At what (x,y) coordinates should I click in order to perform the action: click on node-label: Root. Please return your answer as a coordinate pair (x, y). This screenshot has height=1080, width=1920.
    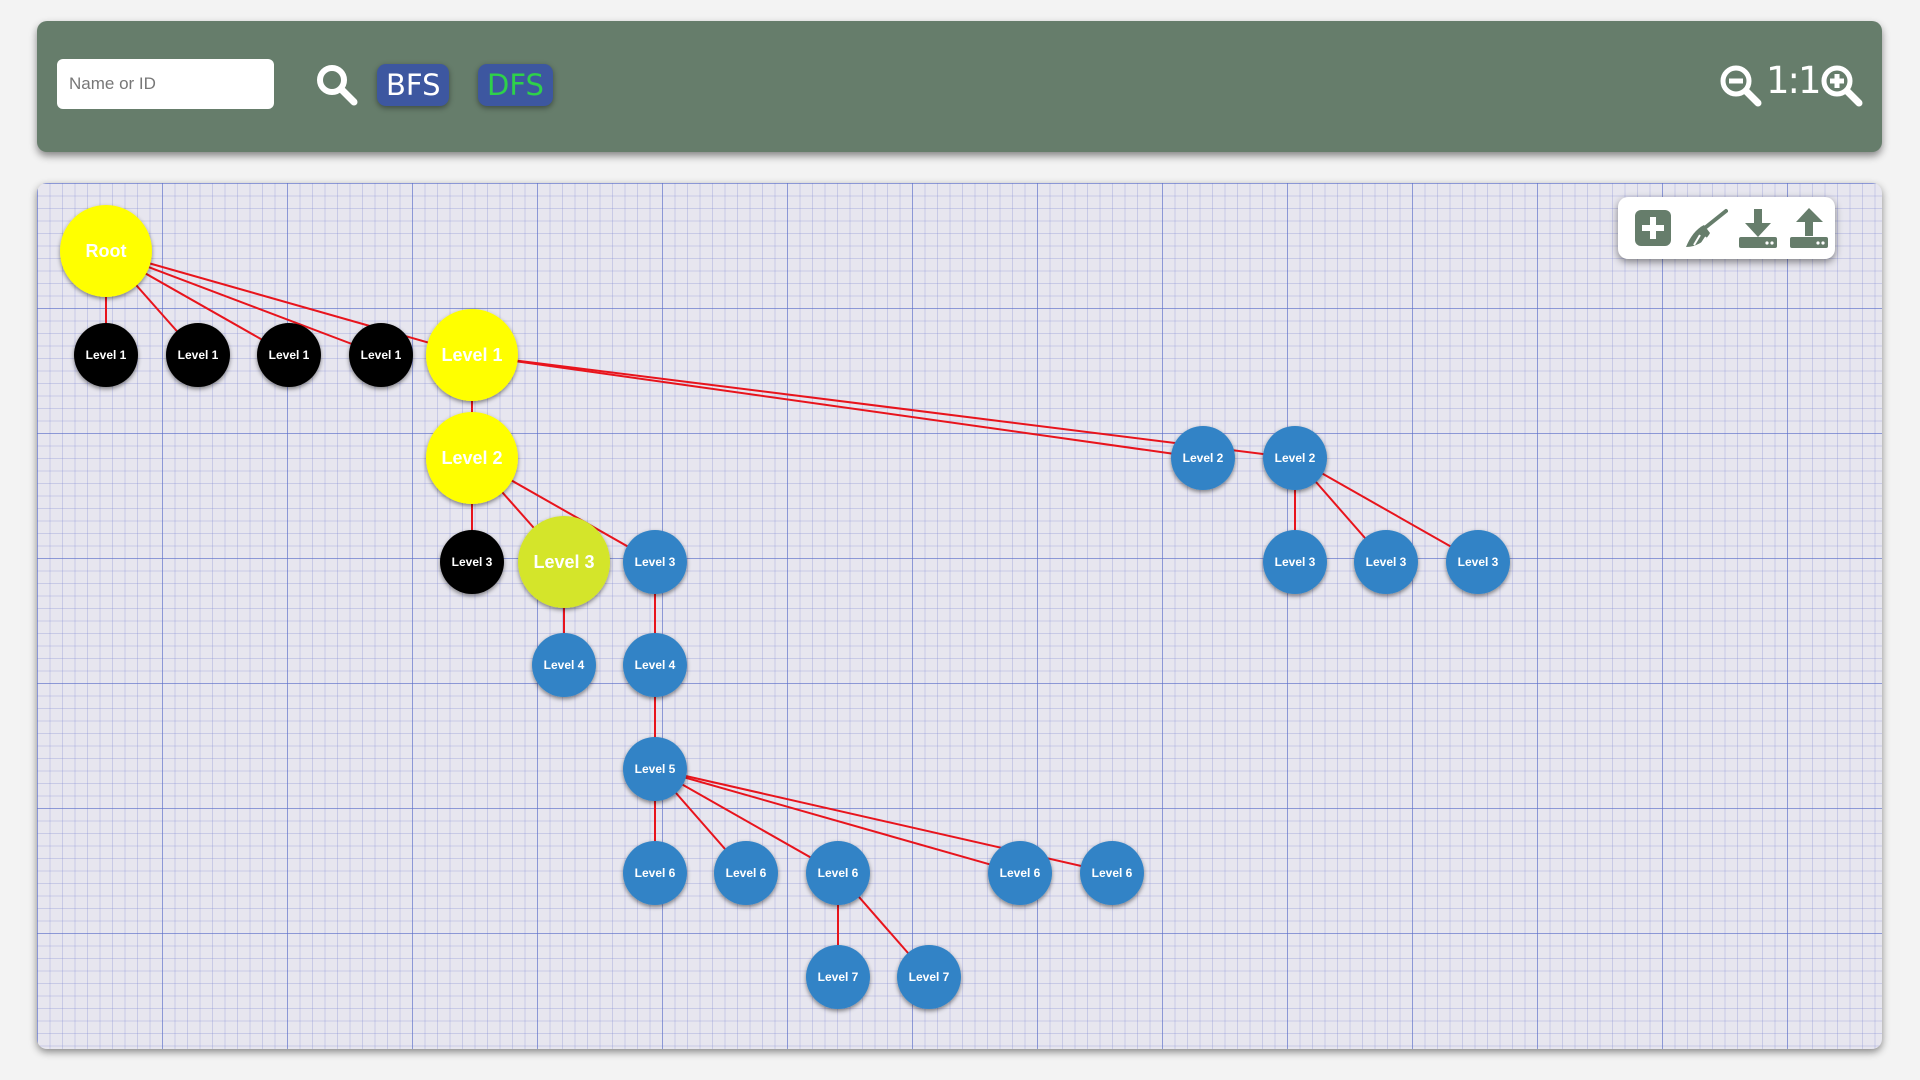
    Looking at the image, I should click on (106, 251).